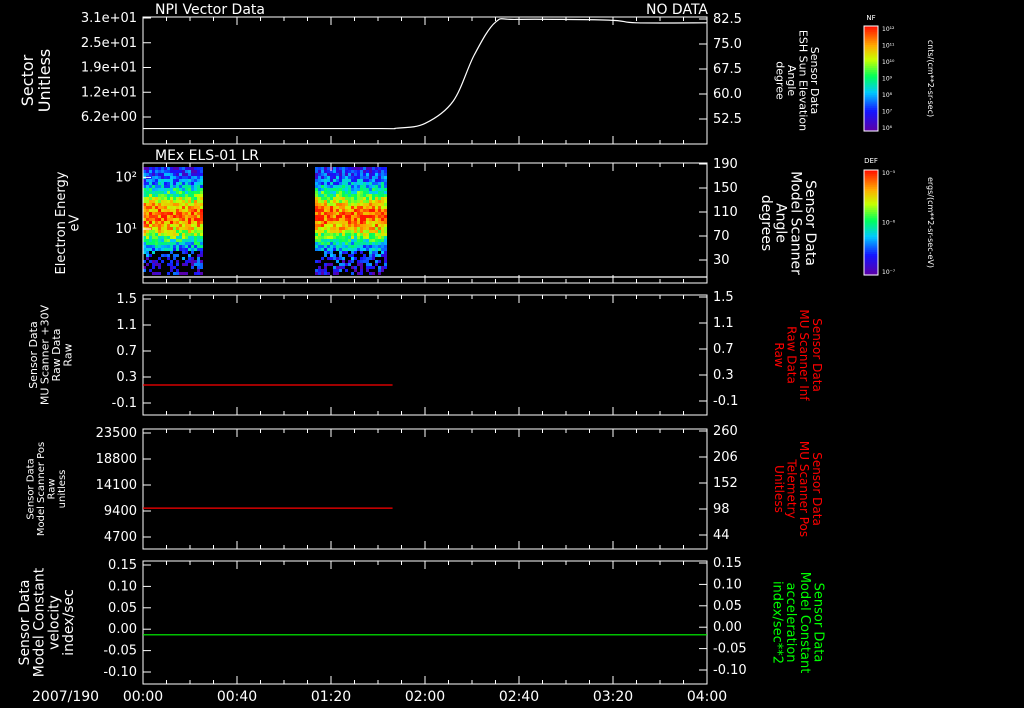 The height and width of the screenshot is (708, 1024). Describe the element at coordinates (727, 94) in the screenshot. I see `right-tick-label: 60.0` at that location.